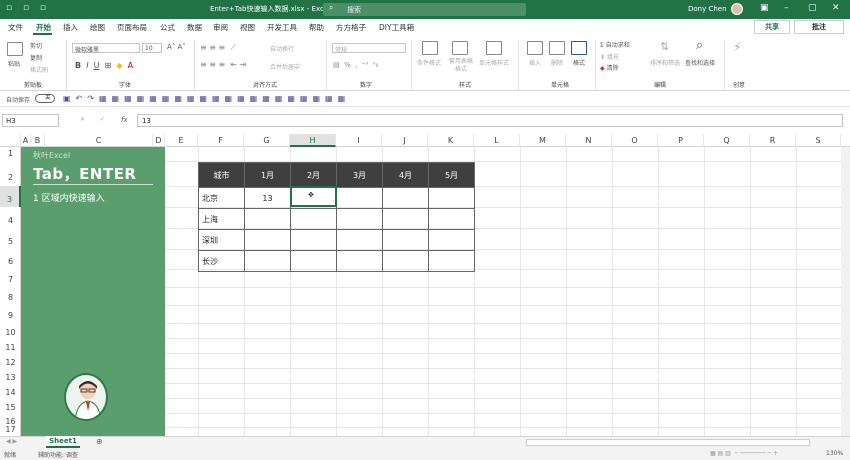  What do you see at coordinates (267, 140) in the screenshot?
I see `column-header: G` at bounding box center [267, 140].